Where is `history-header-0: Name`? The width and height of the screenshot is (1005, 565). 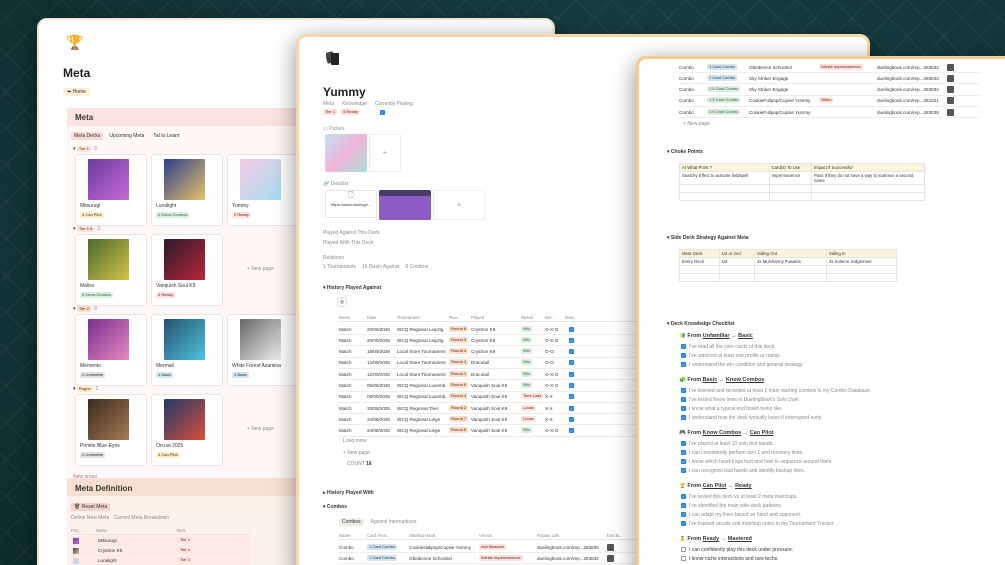 history-header-0: Name is located at coordinates (353, 317).